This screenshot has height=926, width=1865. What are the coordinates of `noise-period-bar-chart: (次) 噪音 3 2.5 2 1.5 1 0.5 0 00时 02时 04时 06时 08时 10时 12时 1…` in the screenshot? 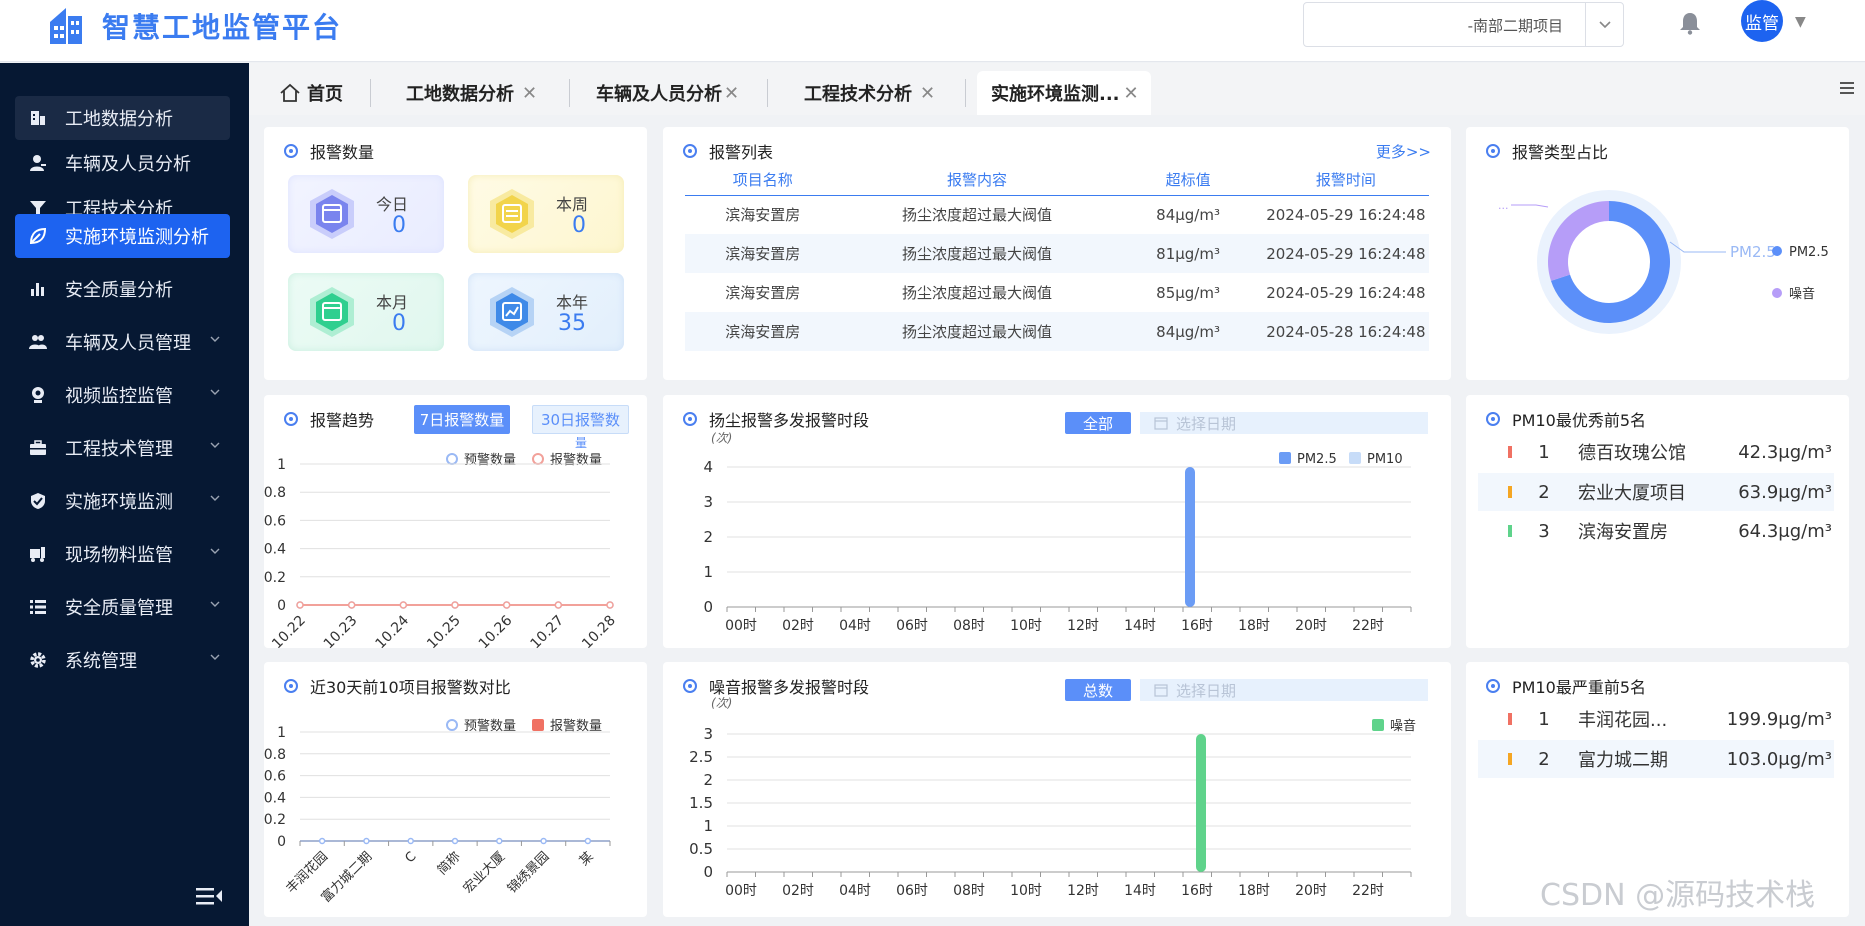 It's located at (1052, 797).